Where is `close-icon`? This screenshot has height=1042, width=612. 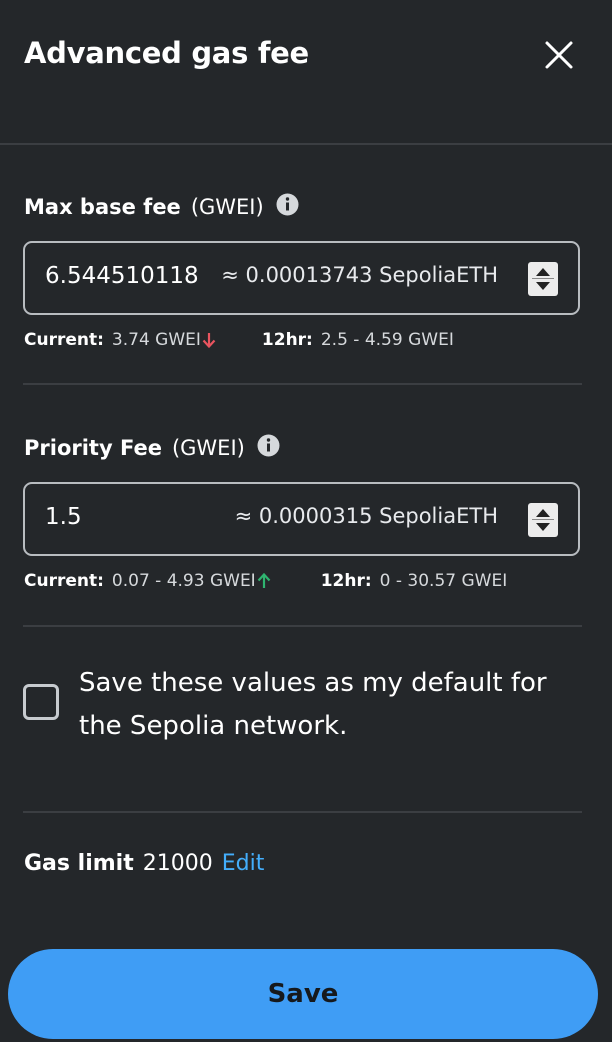
close-icon is located at coordinates (559, 55).